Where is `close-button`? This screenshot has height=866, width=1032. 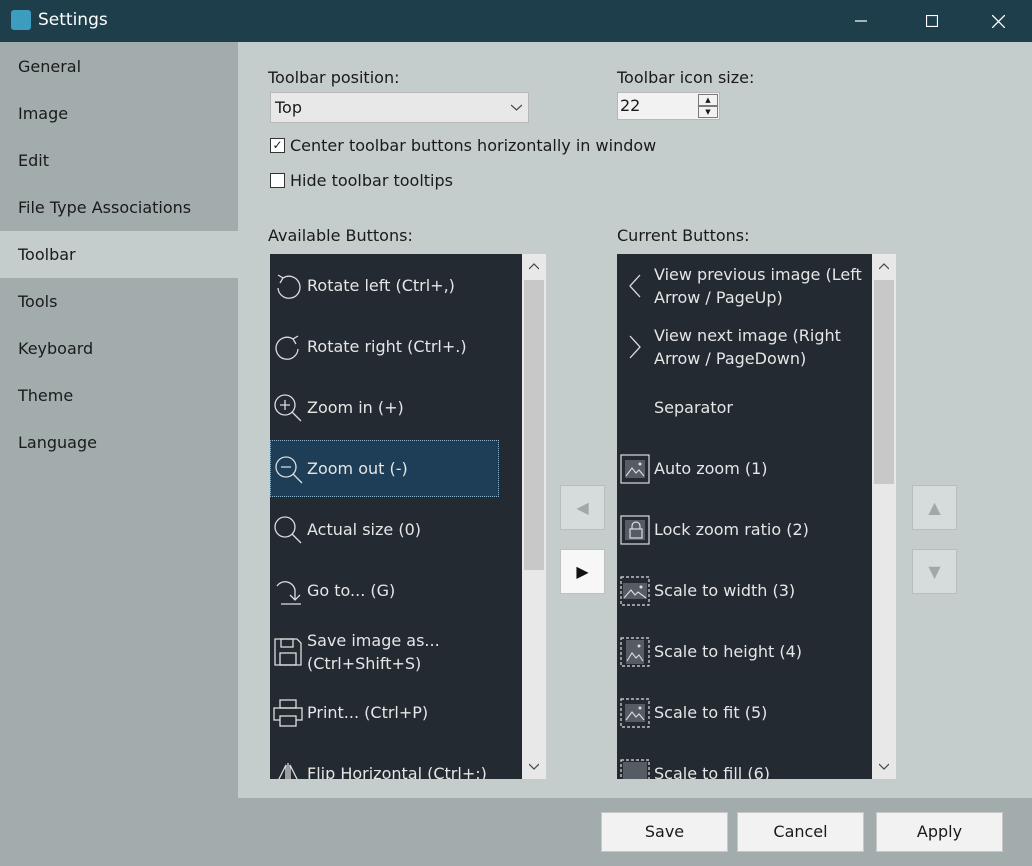 close-button is located at coordinates (998, 21).